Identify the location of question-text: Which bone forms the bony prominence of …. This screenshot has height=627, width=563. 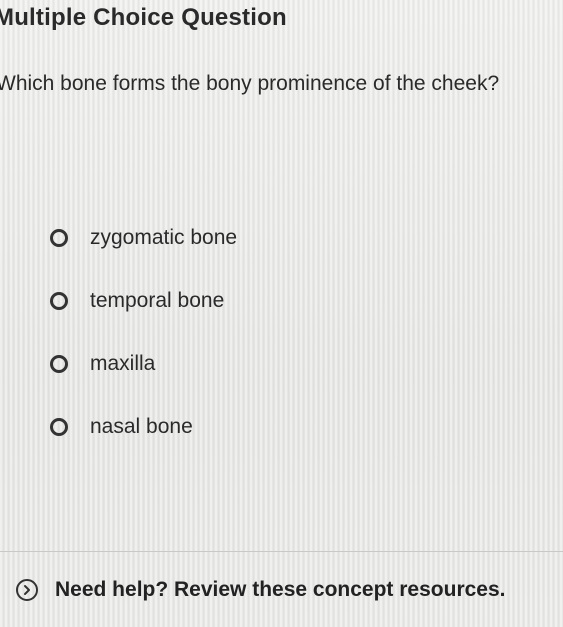
(250, 83).